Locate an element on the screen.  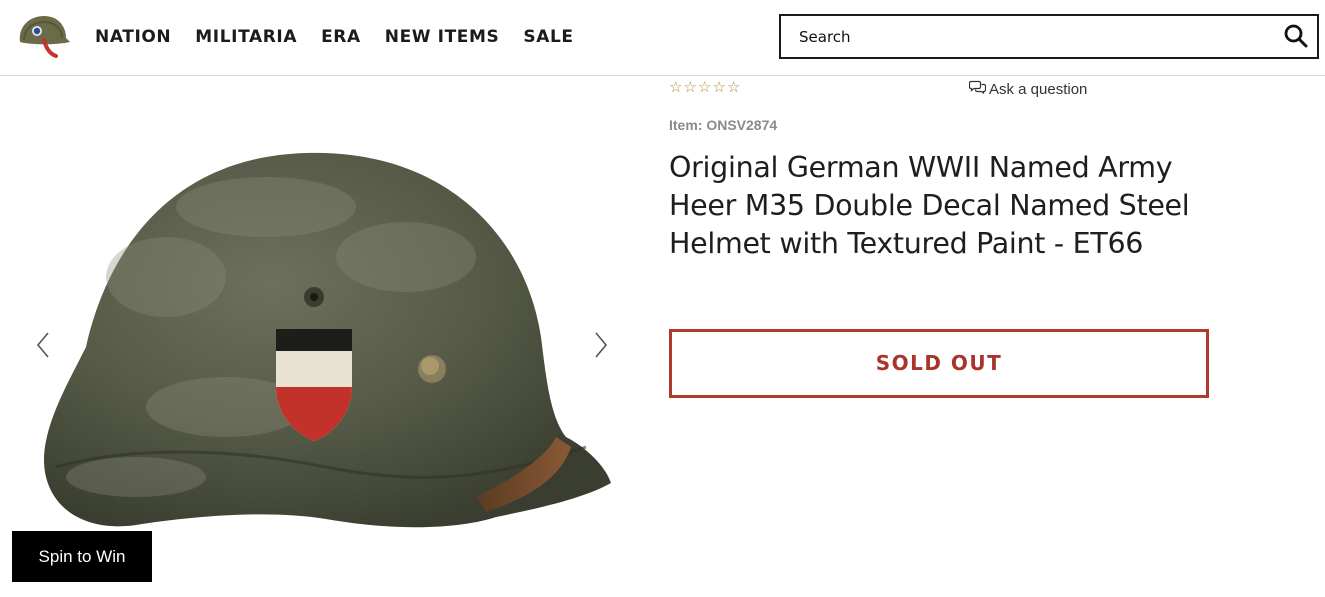
nav-item-sale: SALE is located at coordinates (548, 37).